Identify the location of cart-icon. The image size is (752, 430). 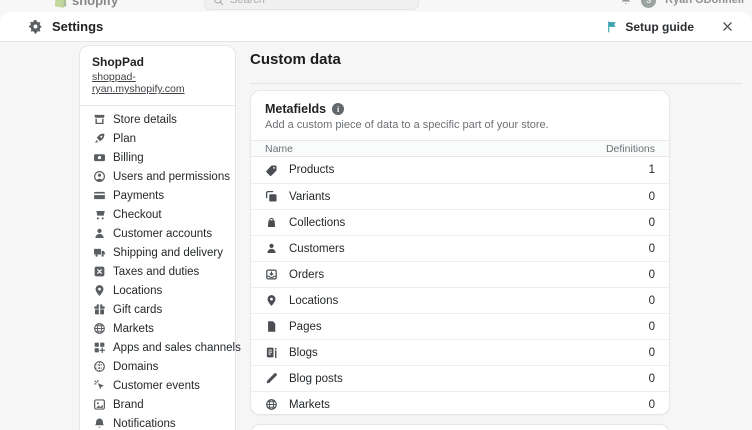
(99, 214).